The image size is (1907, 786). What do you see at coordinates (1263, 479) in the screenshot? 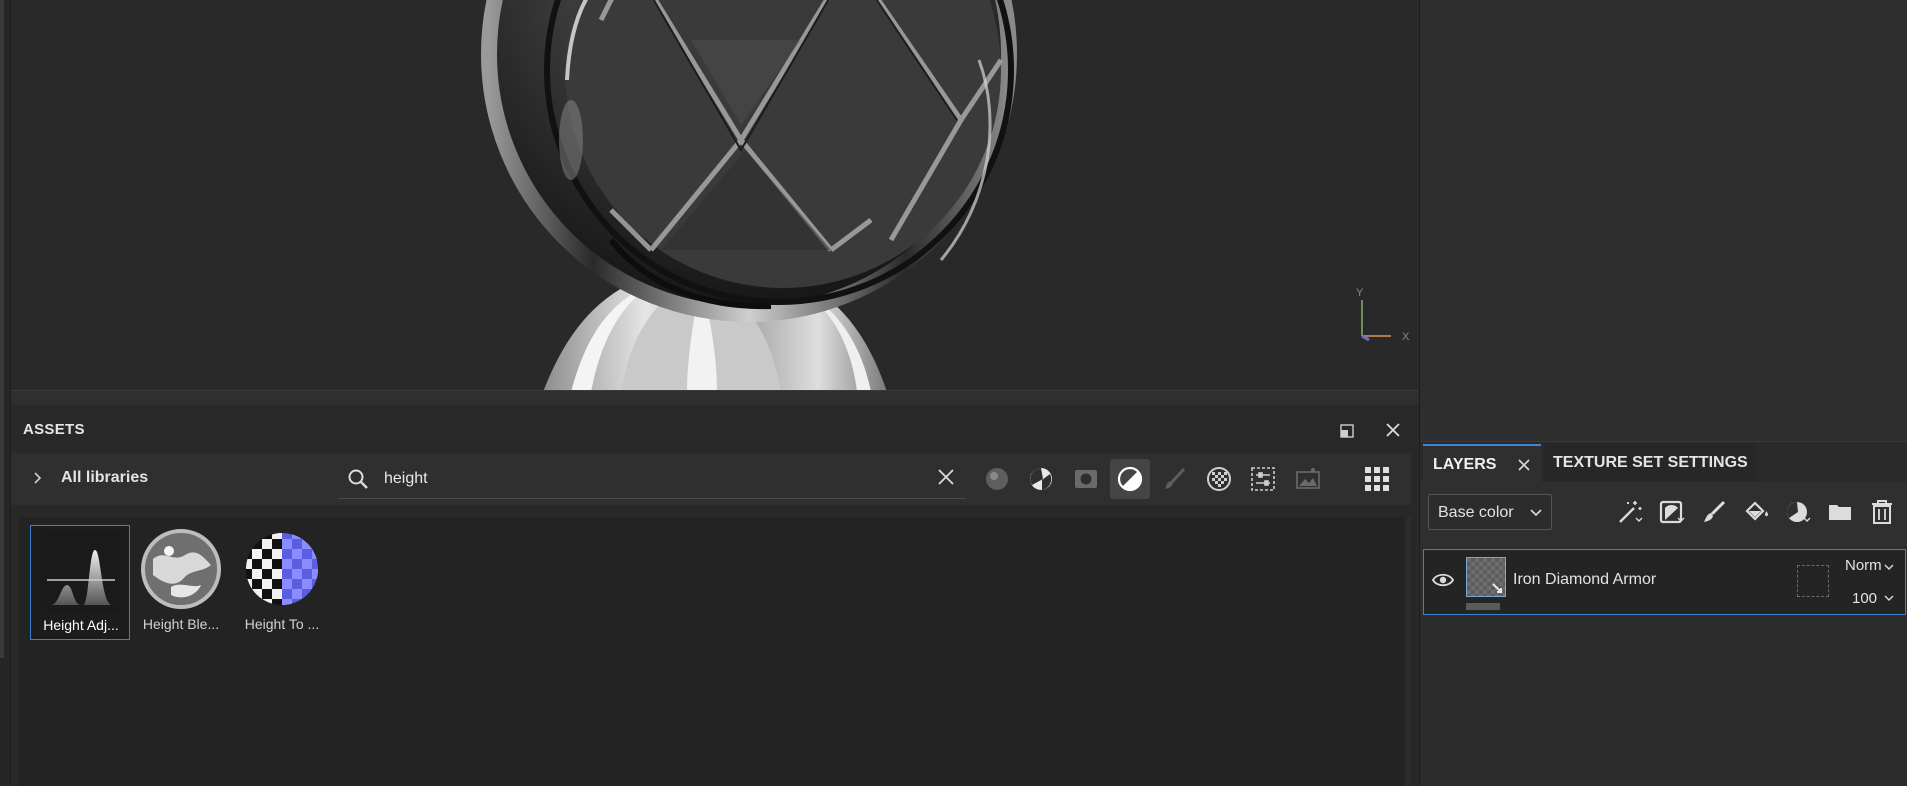
I see `generators-filter-icon` at bounding box center [1263, 479].